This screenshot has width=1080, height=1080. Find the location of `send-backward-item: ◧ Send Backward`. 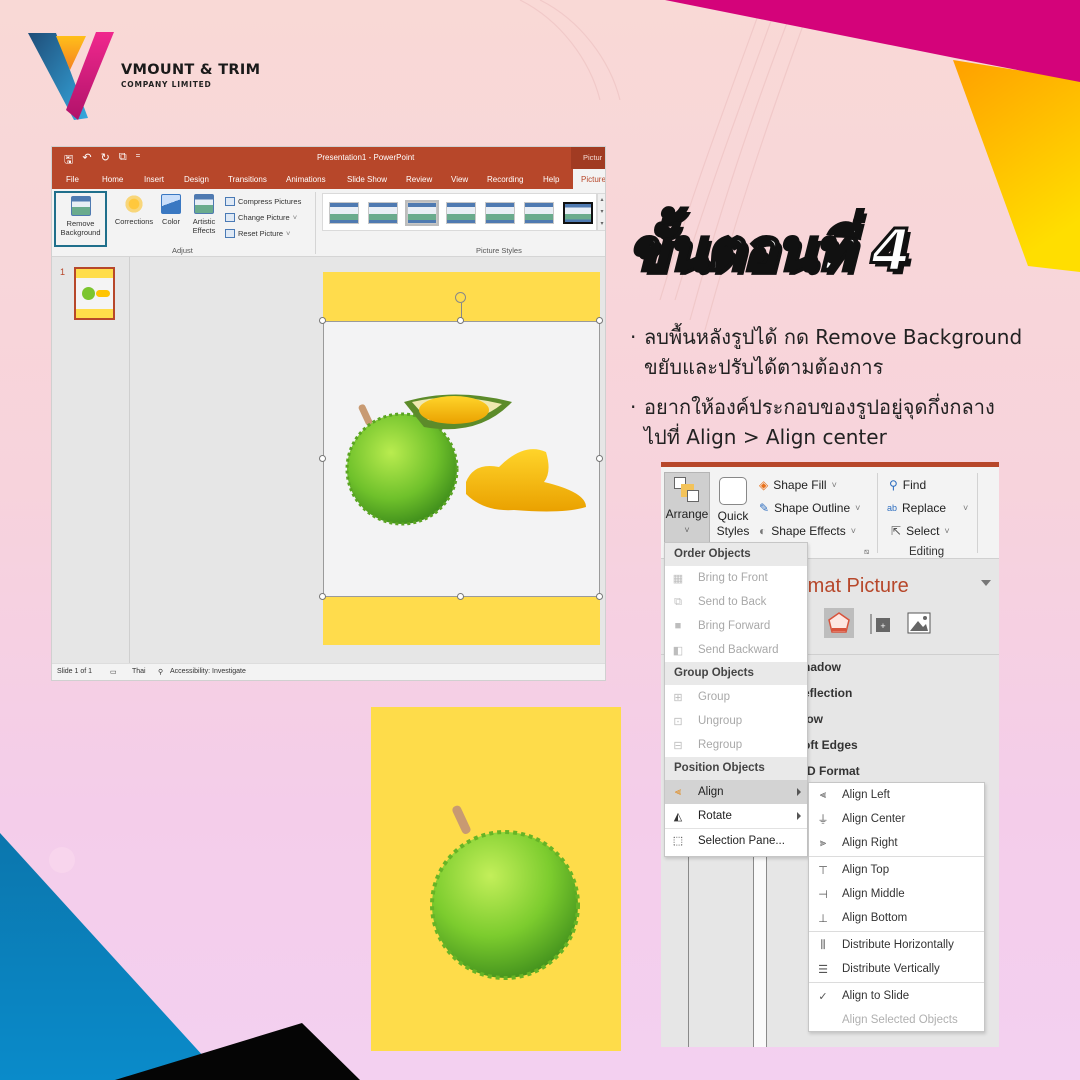

send-backward-item: ◧ Send Backward is located at coordinates (736, 650).